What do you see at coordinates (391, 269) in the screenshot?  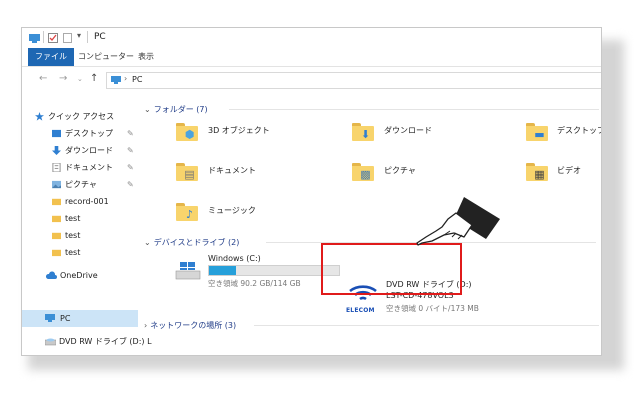 I see `highlight-box` at bounding box center [391, 269].